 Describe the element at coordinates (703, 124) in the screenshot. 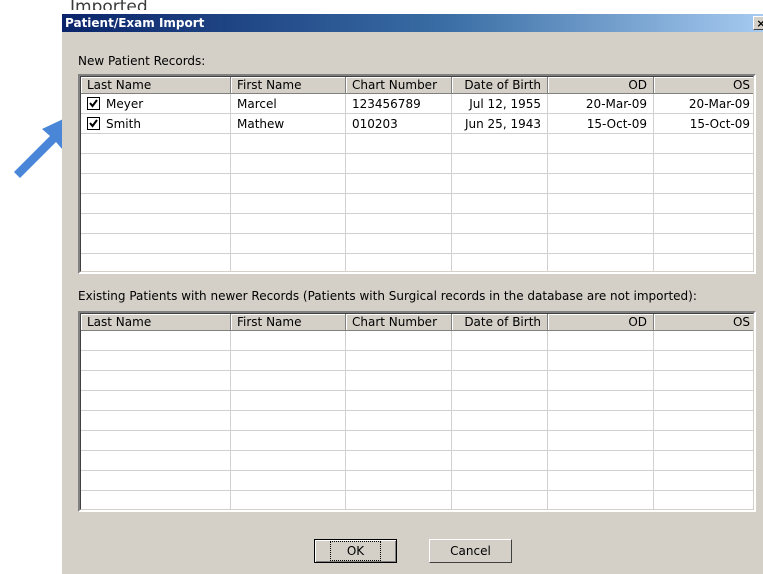

I see `cell-os: 15-Oct-09` at that location.